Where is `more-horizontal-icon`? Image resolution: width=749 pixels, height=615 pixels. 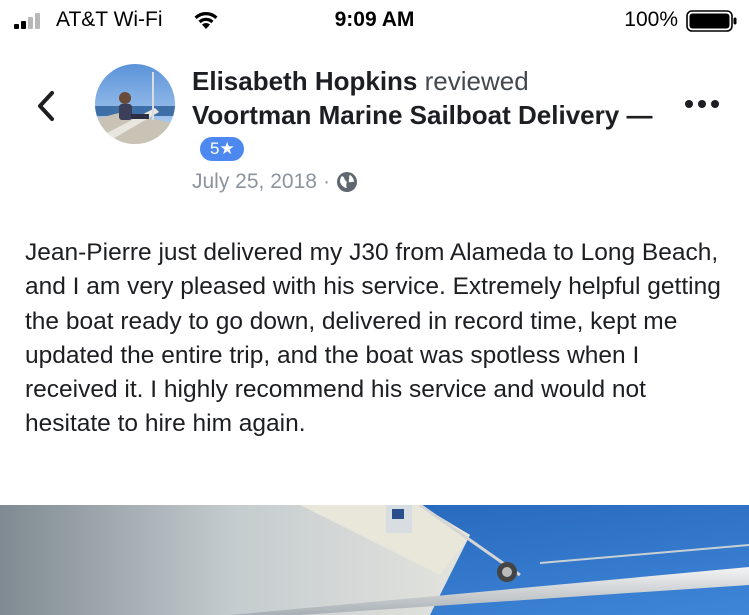
more-horizontal-icon is located at coordinates (702, 104).